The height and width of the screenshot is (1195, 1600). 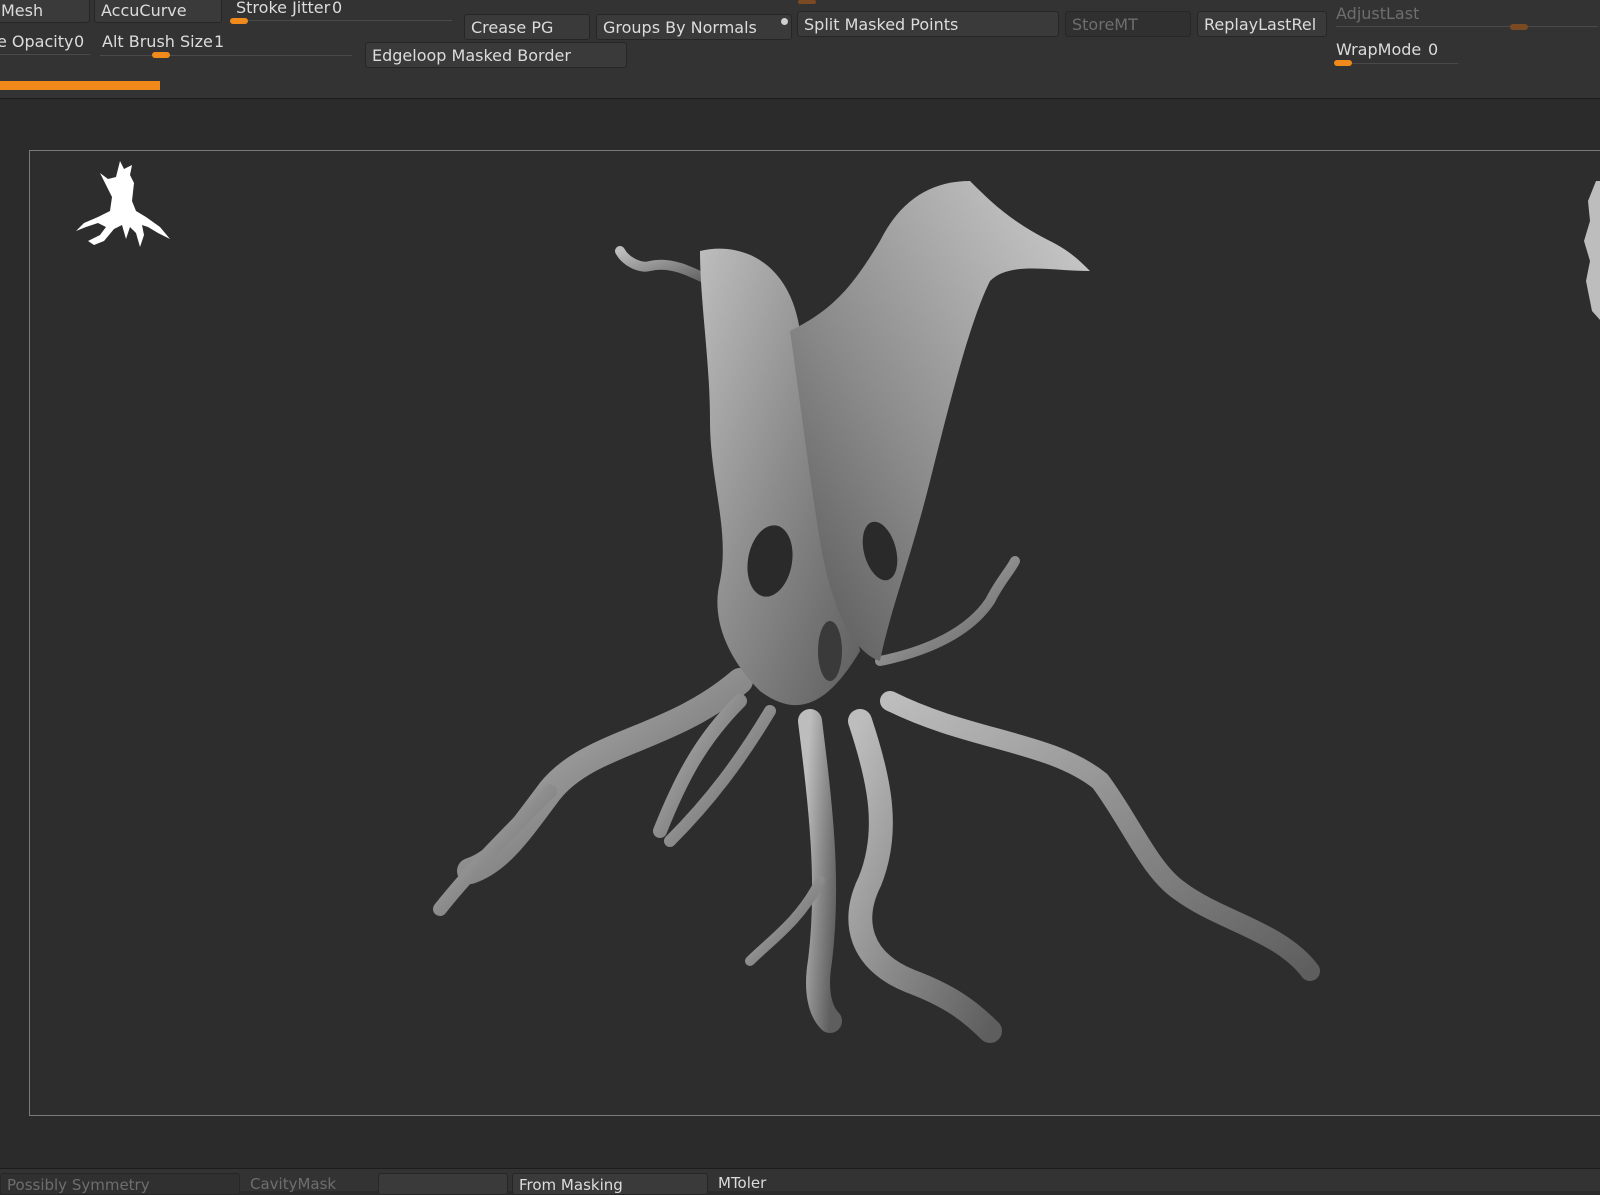 I want to click on alt-brush-size-label: Alt Brush Size, so click(x=157, y=41).